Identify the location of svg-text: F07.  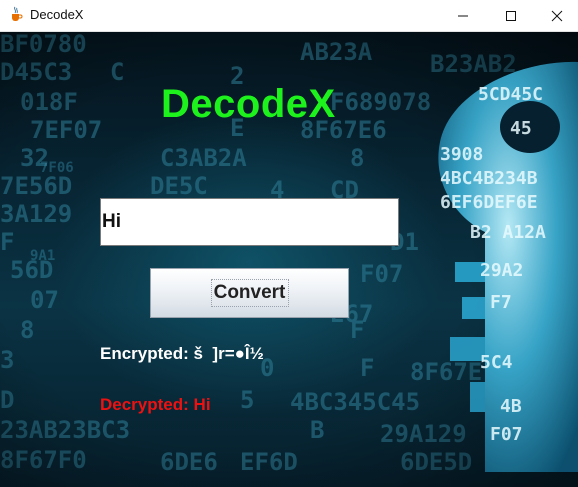
(506, 434).